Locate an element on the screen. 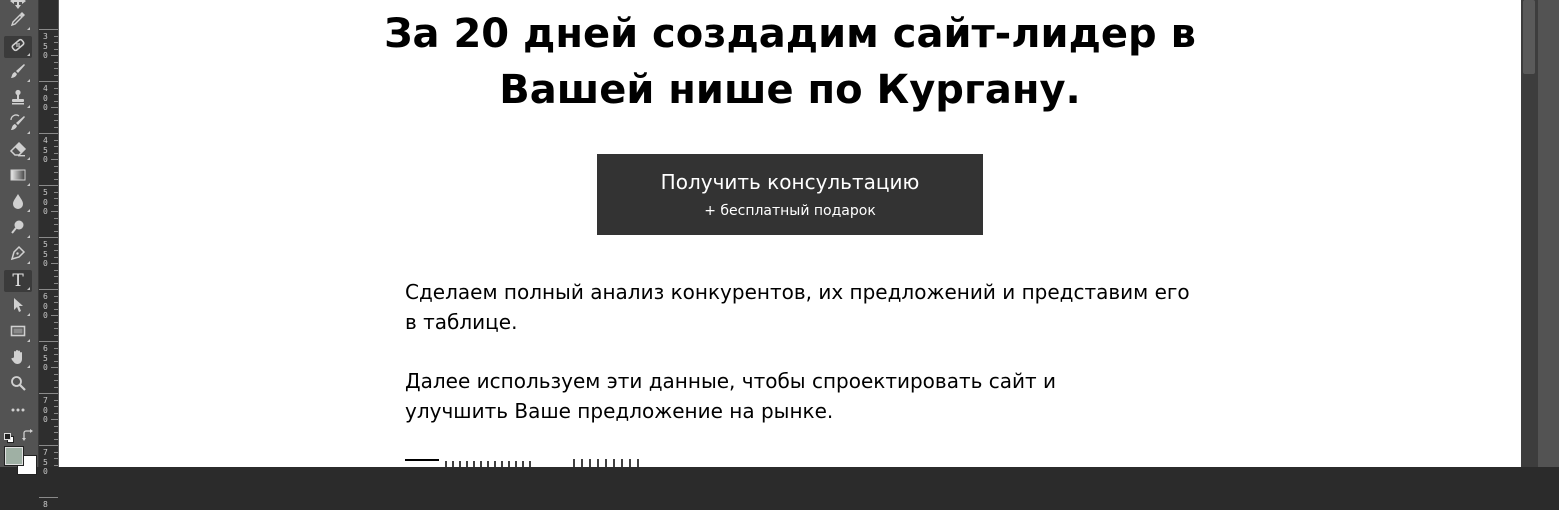 The height and width of the screenshot is (510, 1559). tools-panel: T is located at coordinates (19, 237).